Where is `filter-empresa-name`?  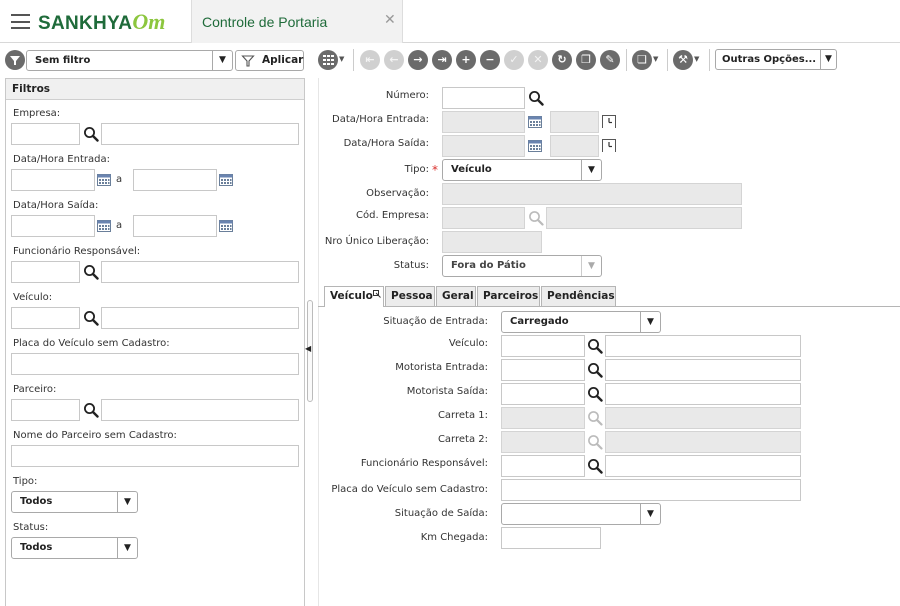
filter-empresa-name is located at coordinates (200, 134).